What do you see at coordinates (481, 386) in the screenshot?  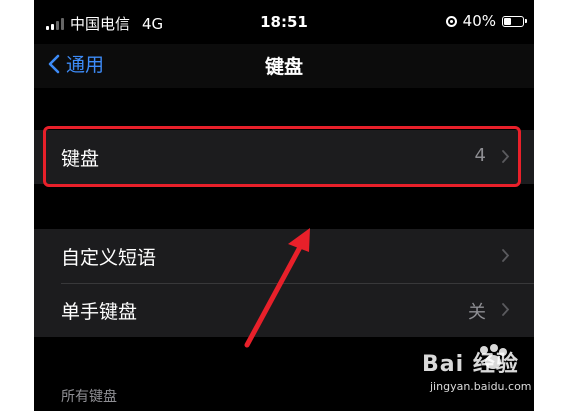 I see `watermark-url: jingyan.baidu.com` at bounding box center [481, 386].